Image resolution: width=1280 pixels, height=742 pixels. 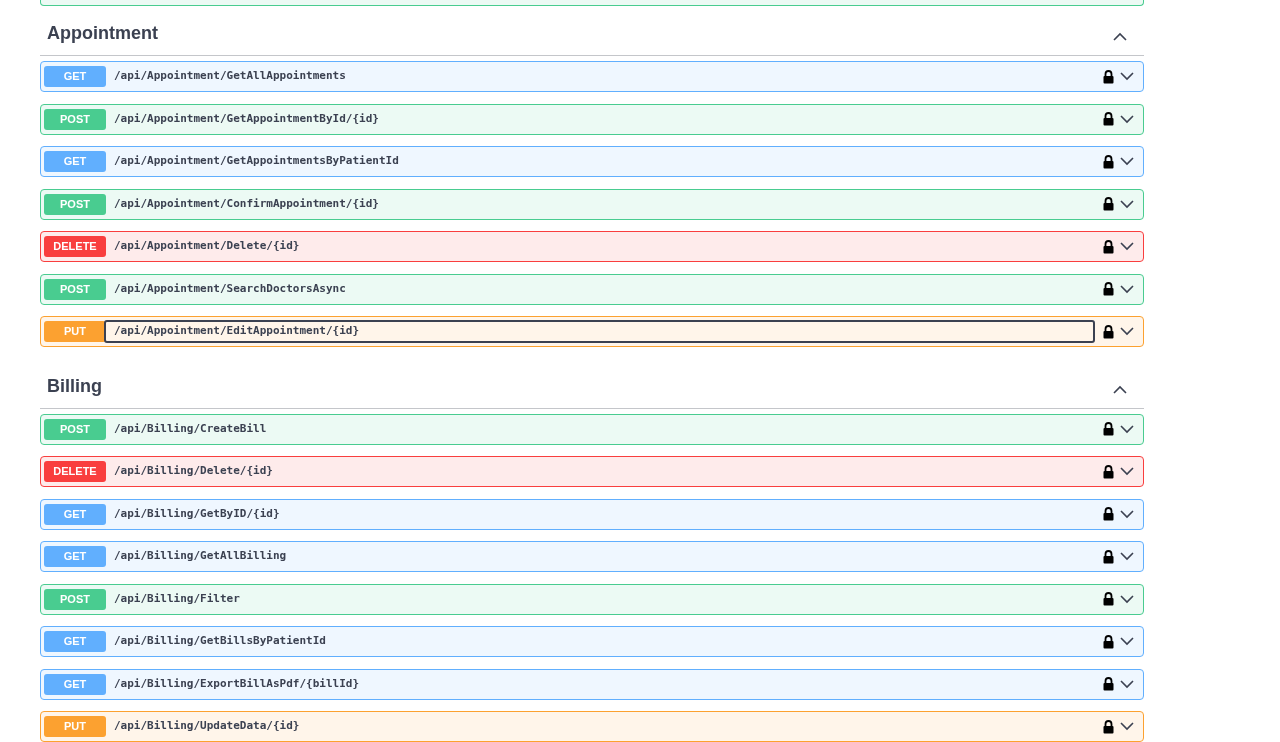 What do you see at coordinates (592, 76) in the screenshot?
I see `endpoint-row: GET /api/Appointment/GetAllAppointments` at bounding box center [592, 76].